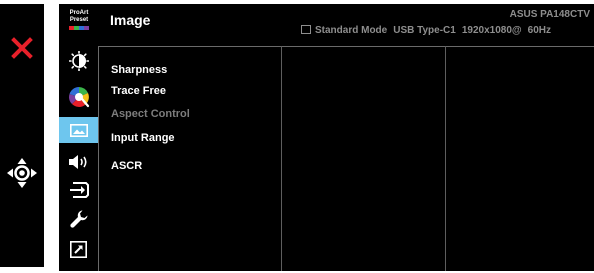  Describe the element at coordinates (150, 114) in the screenshot. I see `menu-item-aspect-control: Aspect Control` at that location.